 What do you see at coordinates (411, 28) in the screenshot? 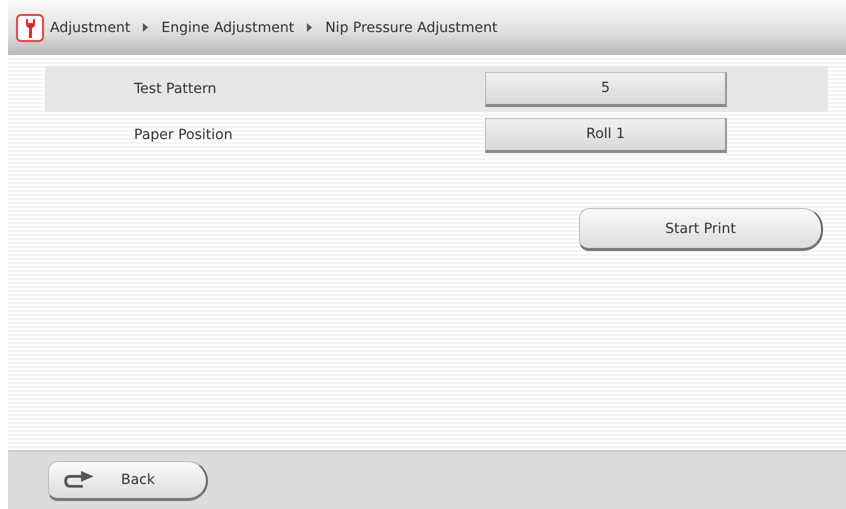
I see `breadcrumb-item: Nip Pressure Adjustment` at bounding box center [411, 28].